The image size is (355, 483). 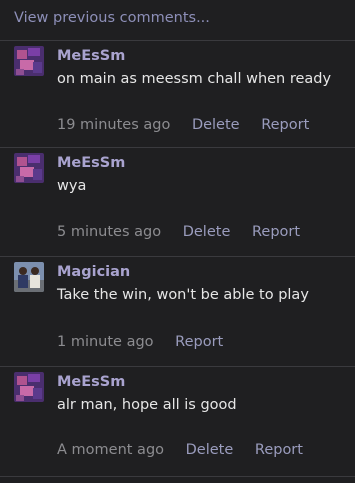 I want to click on comment-timestamp: 1 minute ago, so click(x=105, y=342).